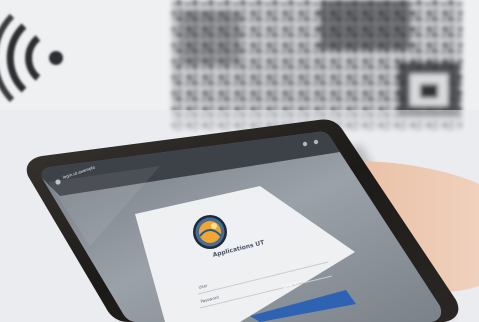 This screenshot has width=479, height=322. Describe the element at coordinates (290, 284) in the screenshot. I see `login-button-label: Log in` at that location.